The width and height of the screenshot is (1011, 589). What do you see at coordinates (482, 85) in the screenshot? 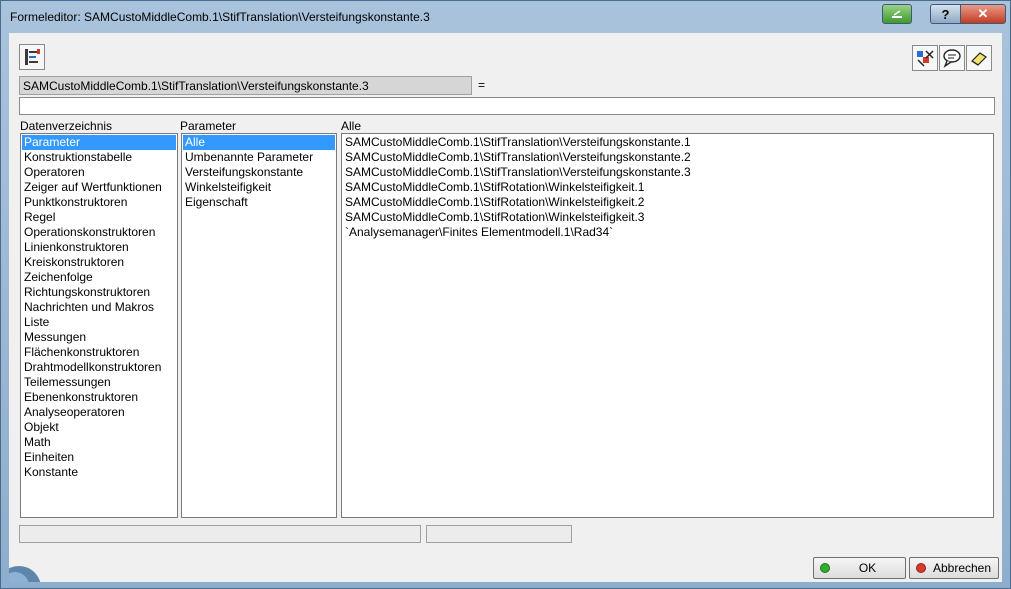
I see `equals-sign: =` at bounding box center [482, 85].